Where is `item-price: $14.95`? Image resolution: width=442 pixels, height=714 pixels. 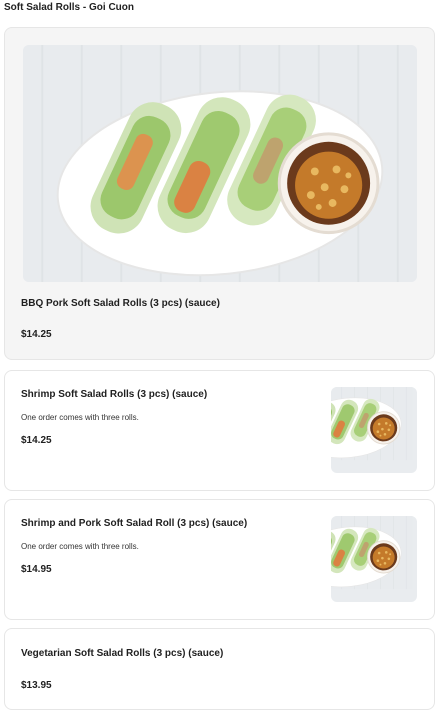 item-price: $14.95 is located at coordinates (36, 569).